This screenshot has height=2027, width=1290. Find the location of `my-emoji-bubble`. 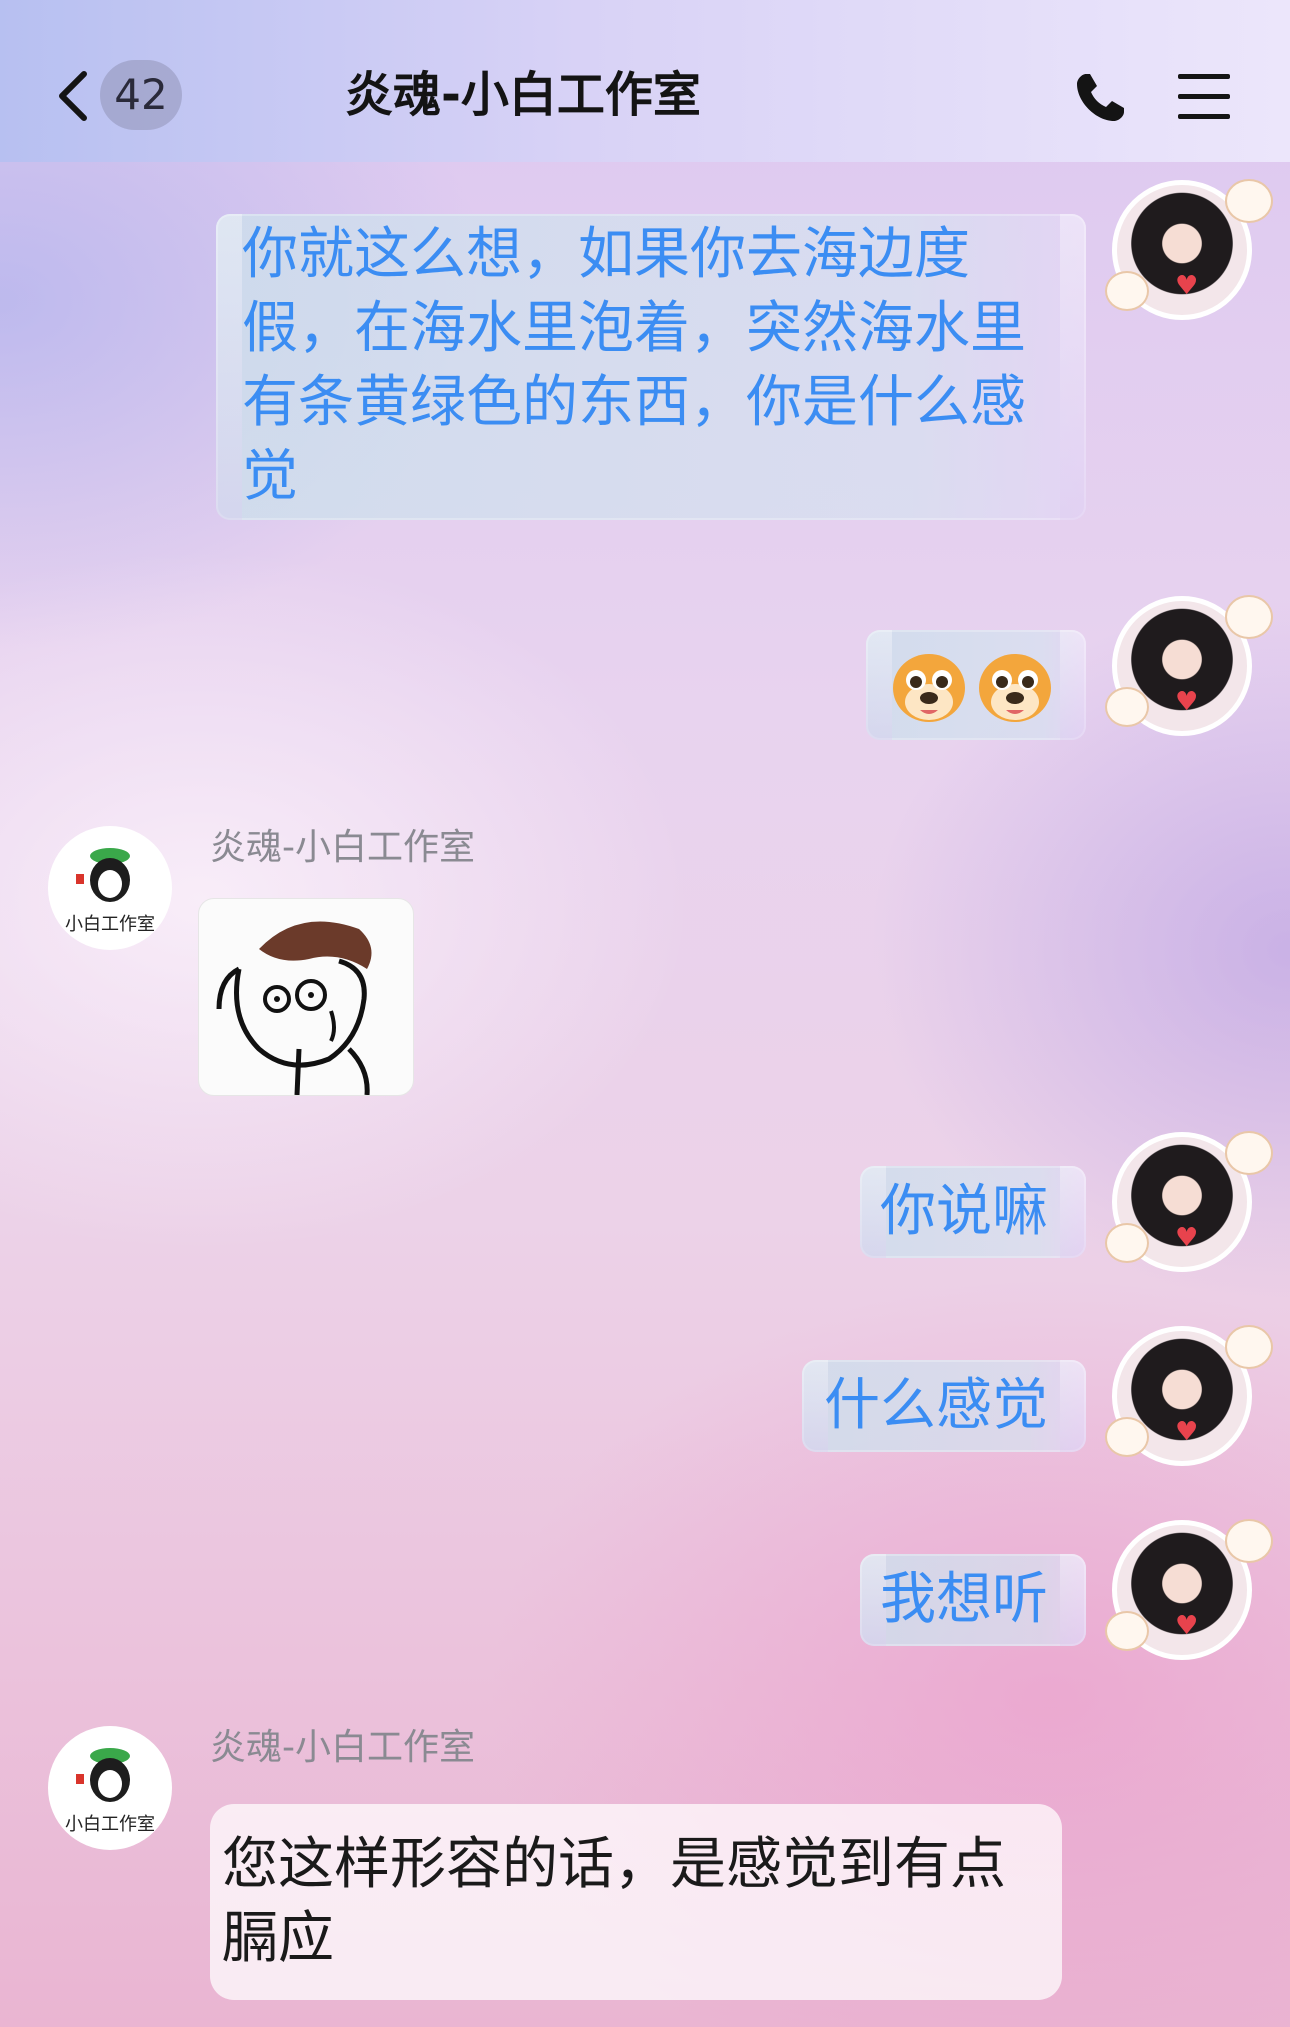

my-emoji-bubble is located at coordinates (976, 685).